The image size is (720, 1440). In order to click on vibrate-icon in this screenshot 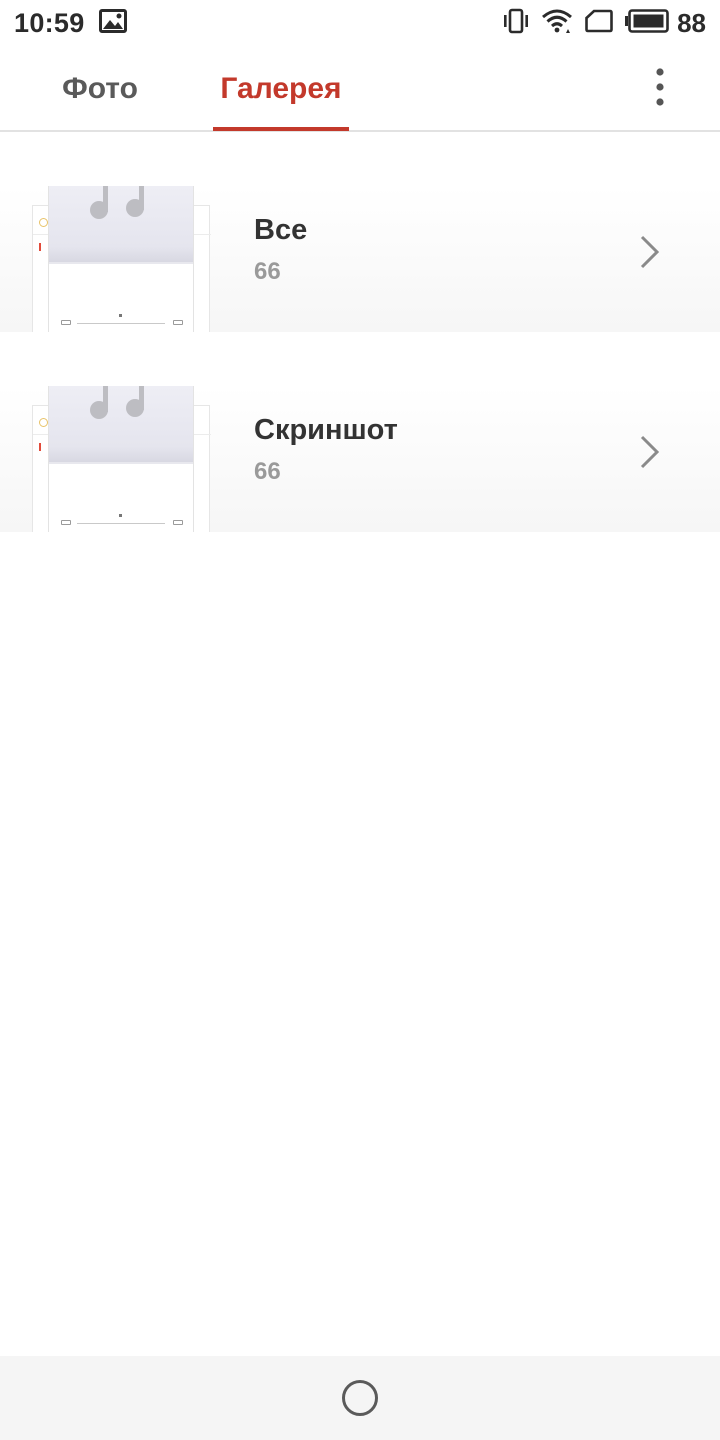, I will do `click(516, 23)`.